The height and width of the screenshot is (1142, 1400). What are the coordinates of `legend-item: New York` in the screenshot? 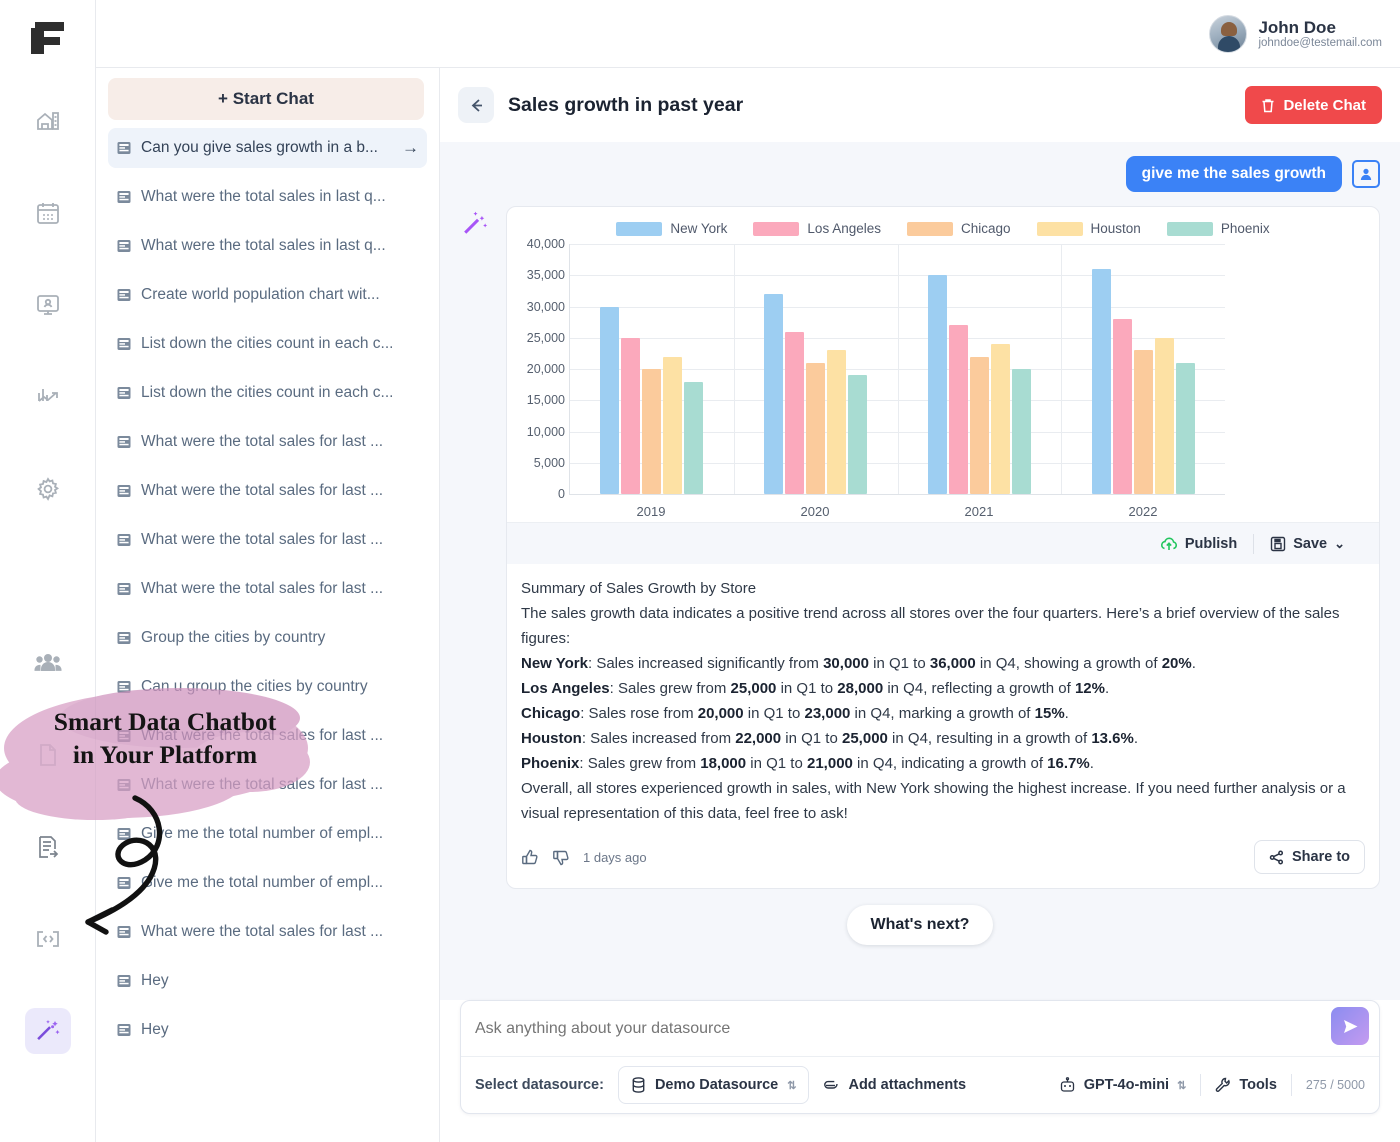 It's located at (671, 228).